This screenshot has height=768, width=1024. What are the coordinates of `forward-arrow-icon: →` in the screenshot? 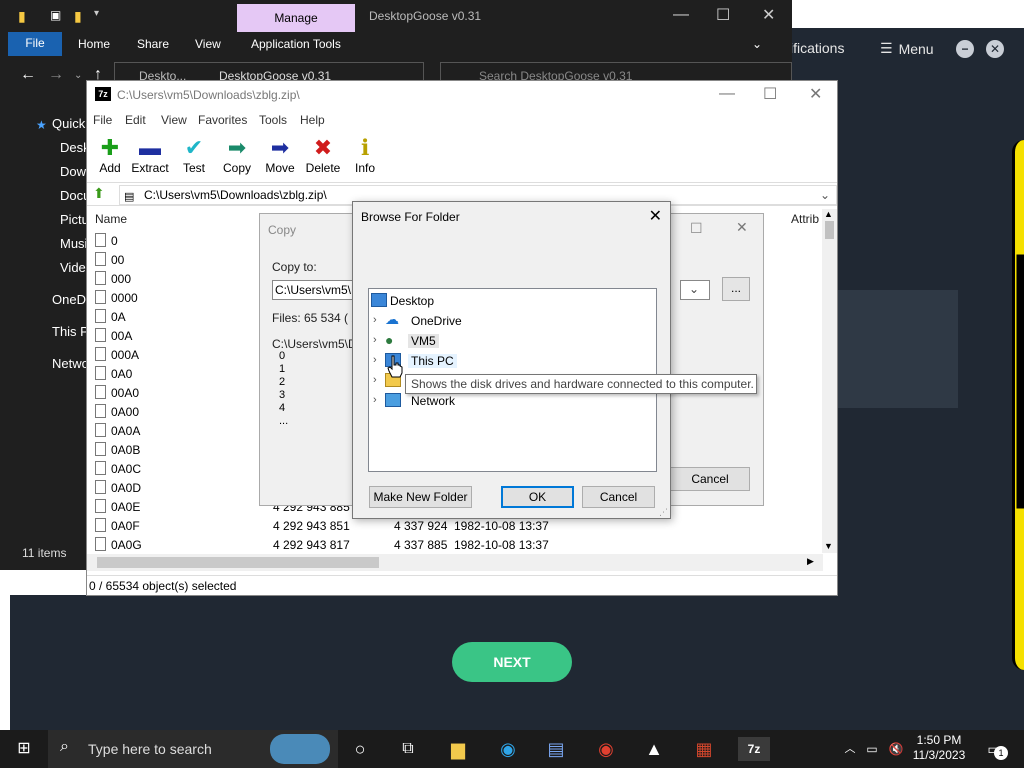 It's located at (56, 75).